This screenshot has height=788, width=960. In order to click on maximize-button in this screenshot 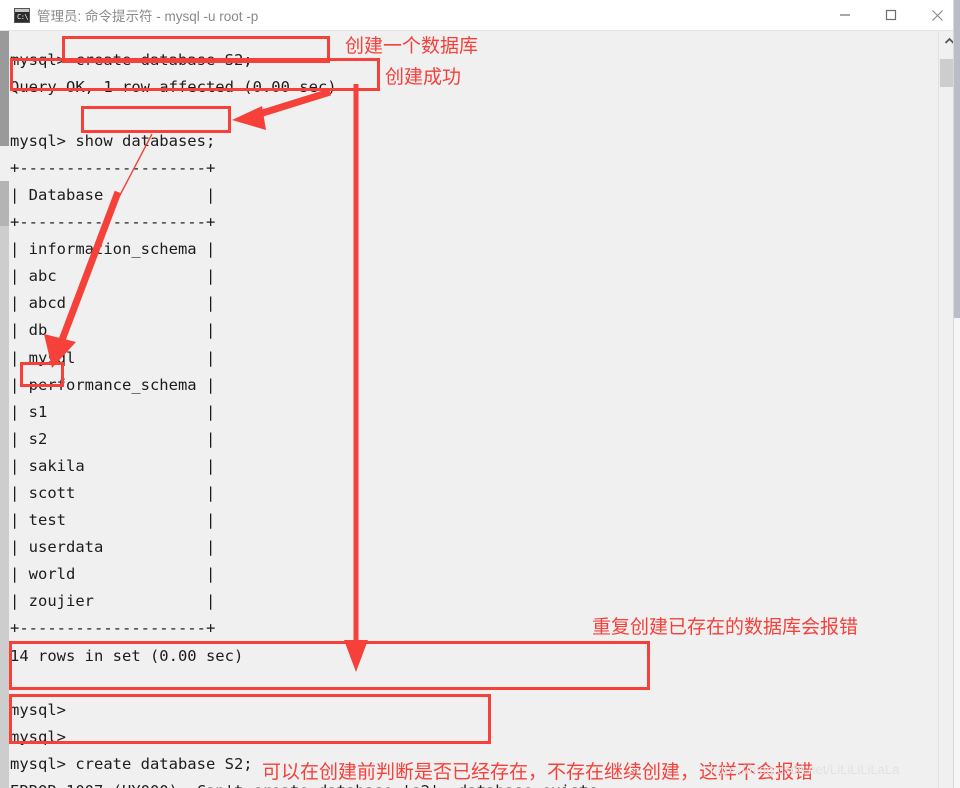, I will do `click(891, 15)`.